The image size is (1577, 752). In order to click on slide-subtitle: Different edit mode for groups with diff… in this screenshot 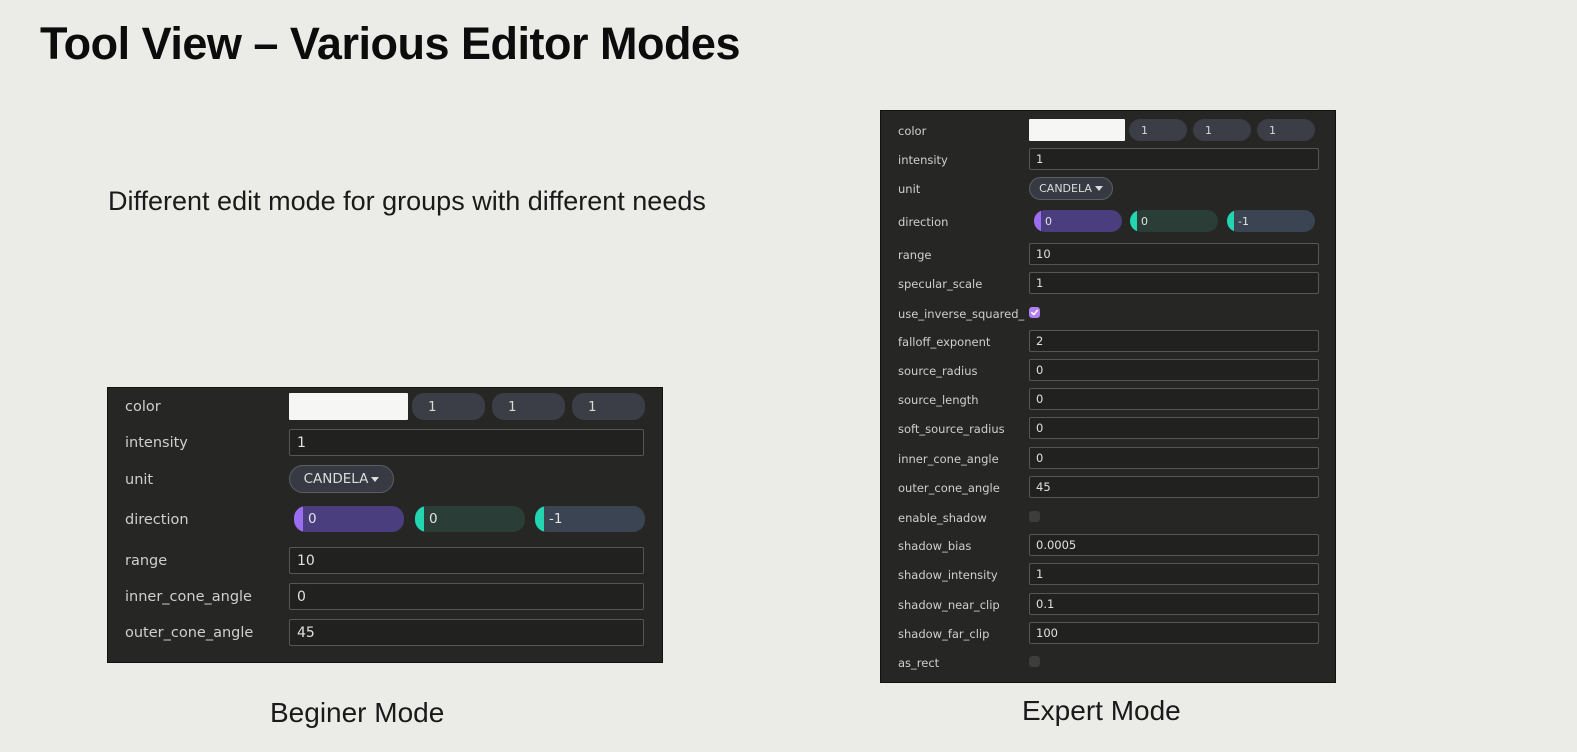, I will do `click(407, 201)`.